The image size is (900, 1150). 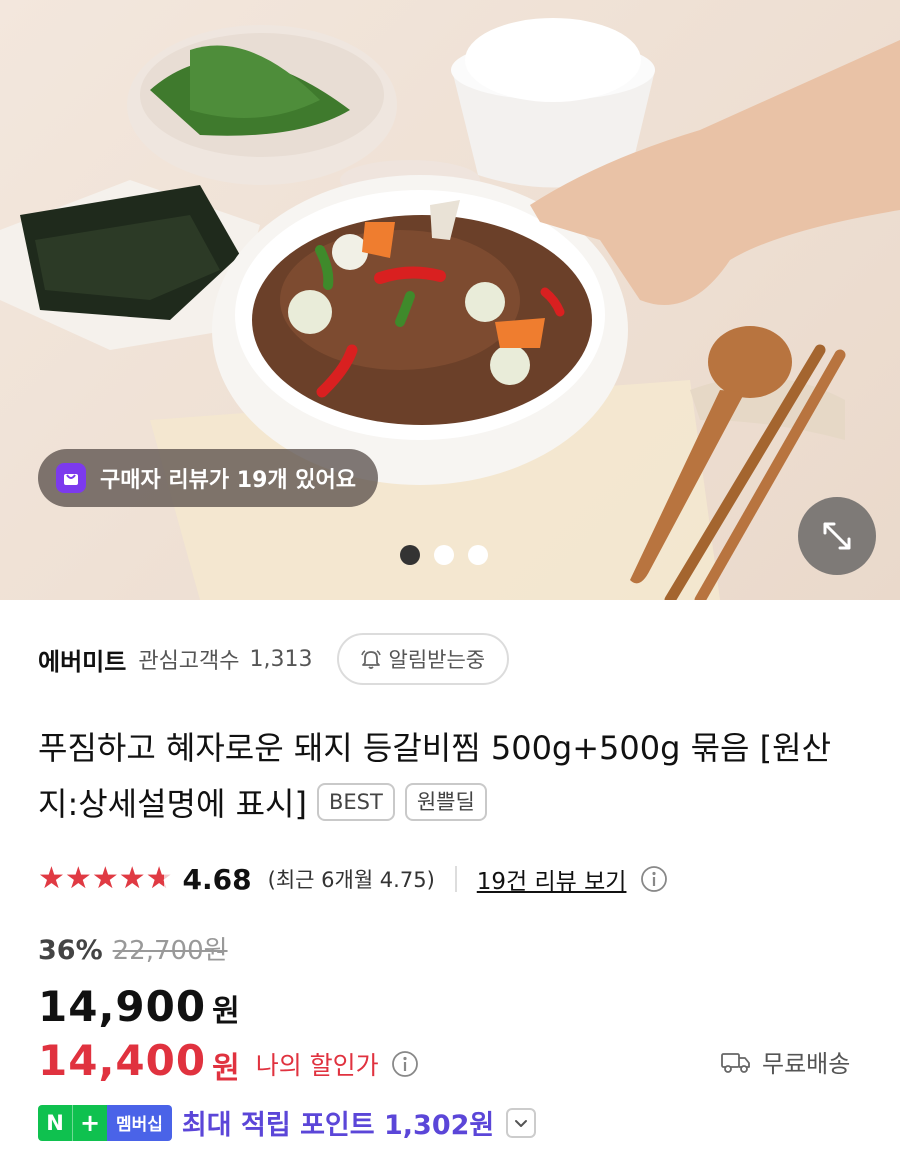 I want to click on notify-label: 알림받는중, so click(x=437, y=660).